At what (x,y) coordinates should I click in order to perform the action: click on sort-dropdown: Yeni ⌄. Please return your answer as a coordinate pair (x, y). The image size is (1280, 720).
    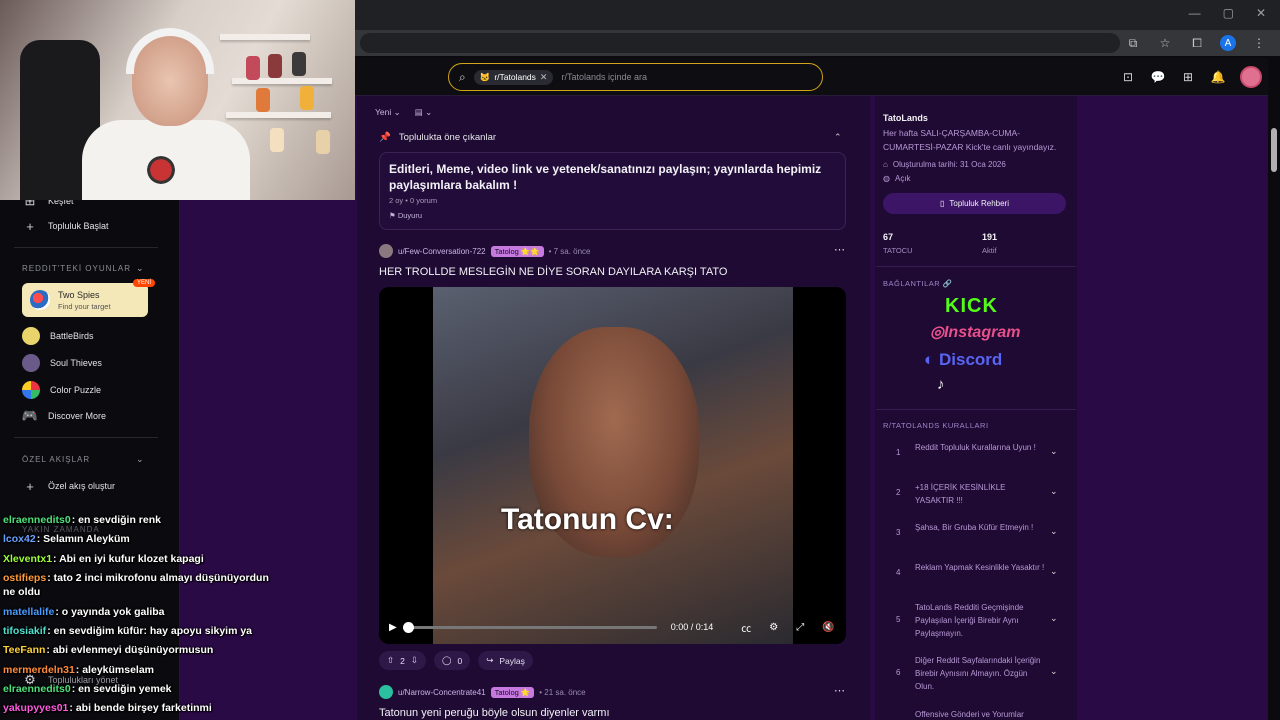
    Looking at the image, I should click on (388, 112).